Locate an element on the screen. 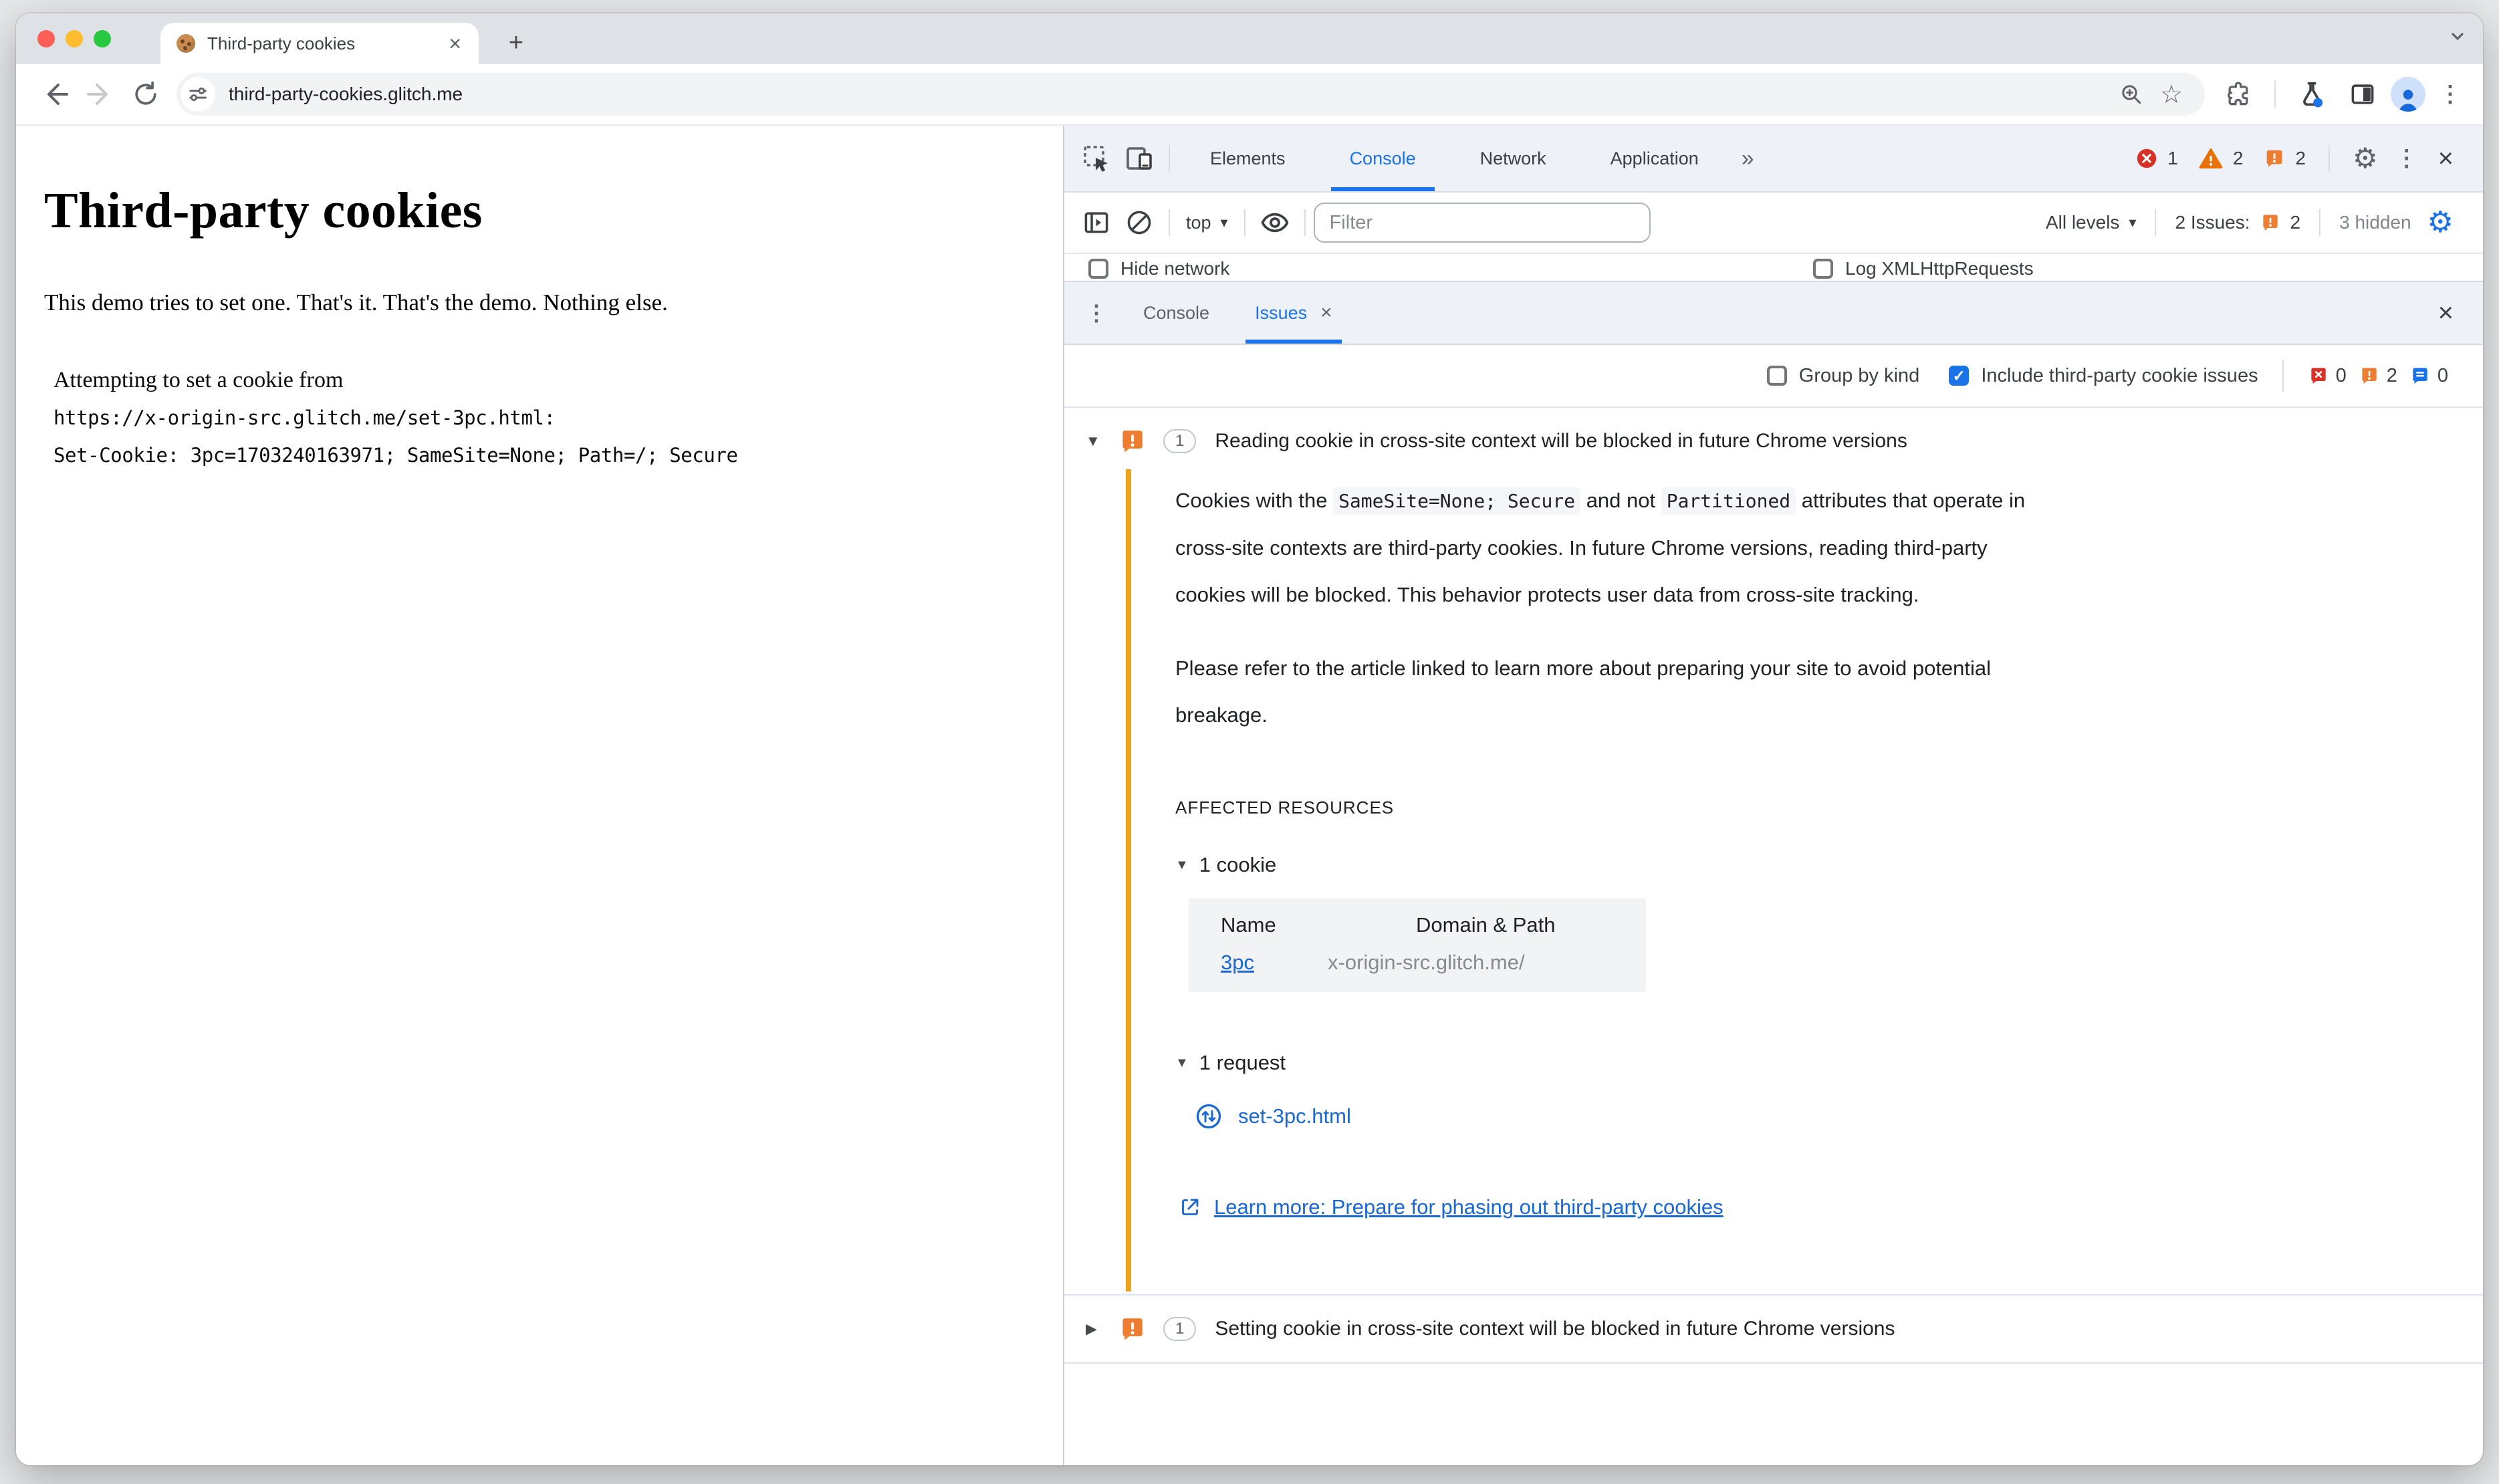 The width and height of the screenshot is (2499, 1484). tab-strip-chevron-down-icon is located at coordinates (2457, 36).